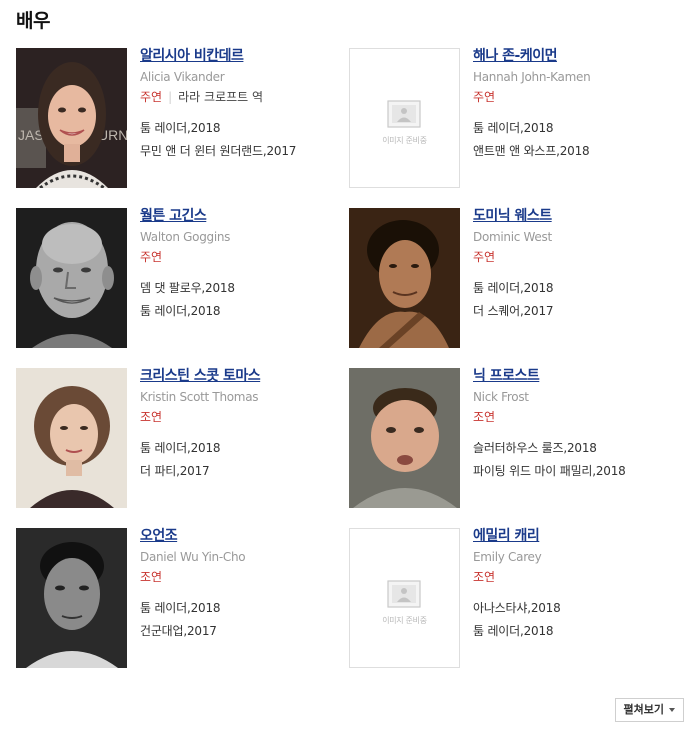  I want to click on actor-english-name: Walton Goggins, so click(185, 237).